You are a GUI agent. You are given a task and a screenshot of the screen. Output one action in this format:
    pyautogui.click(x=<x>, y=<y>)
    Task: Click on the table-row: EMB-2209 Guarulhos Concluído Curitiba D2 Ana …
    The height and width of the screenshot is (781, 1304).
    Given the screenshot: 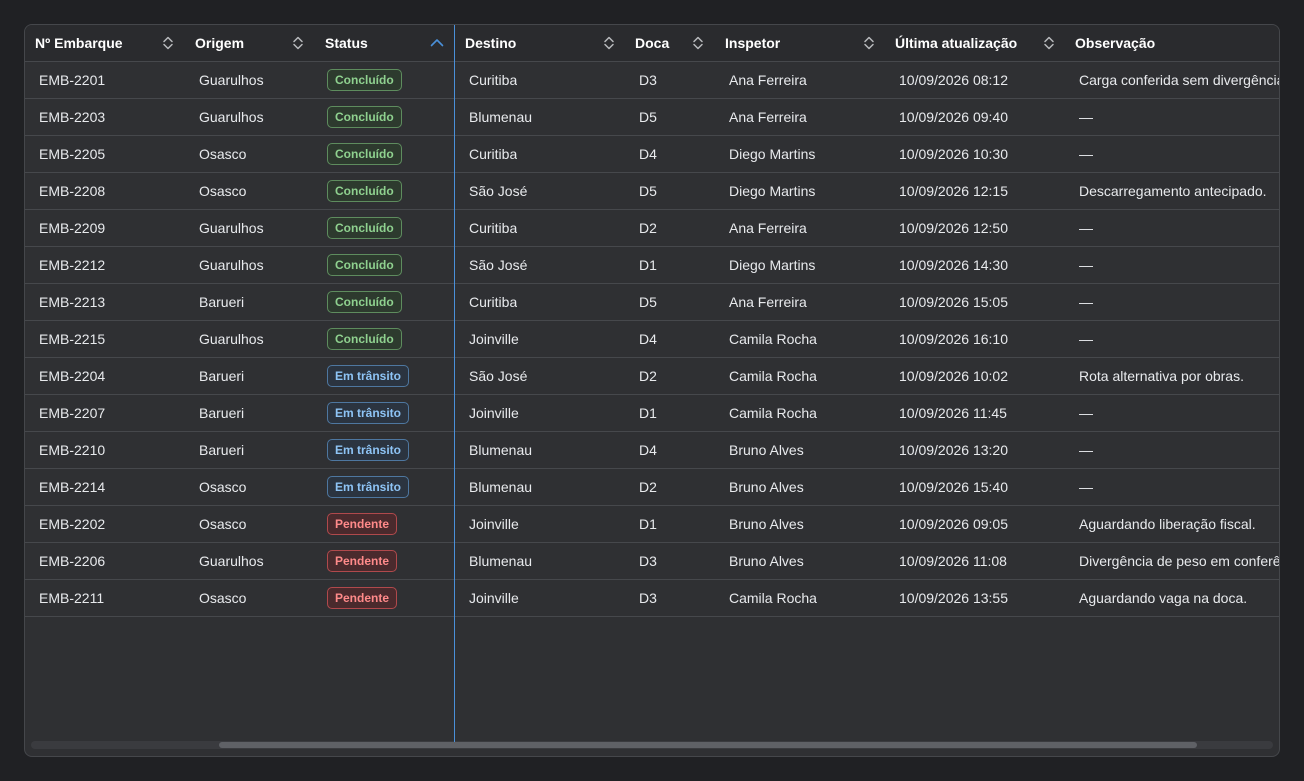 What is the action you would take?
    pyautogui.click(x=652, y=228)
    